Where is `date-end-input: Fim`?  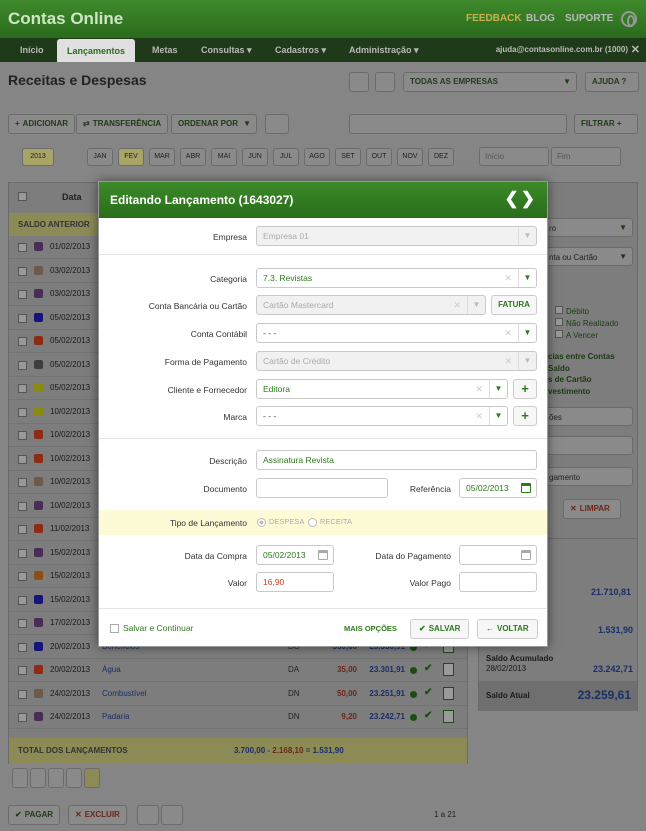 date-end-input: Fim is located at coordinates (586, 156).